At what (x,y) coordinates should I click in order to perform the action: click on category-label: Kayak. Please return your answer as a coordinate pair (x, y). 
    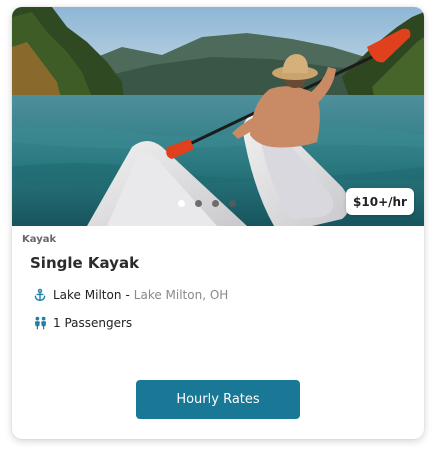
    Looking at the image, I should click on (39, 239).